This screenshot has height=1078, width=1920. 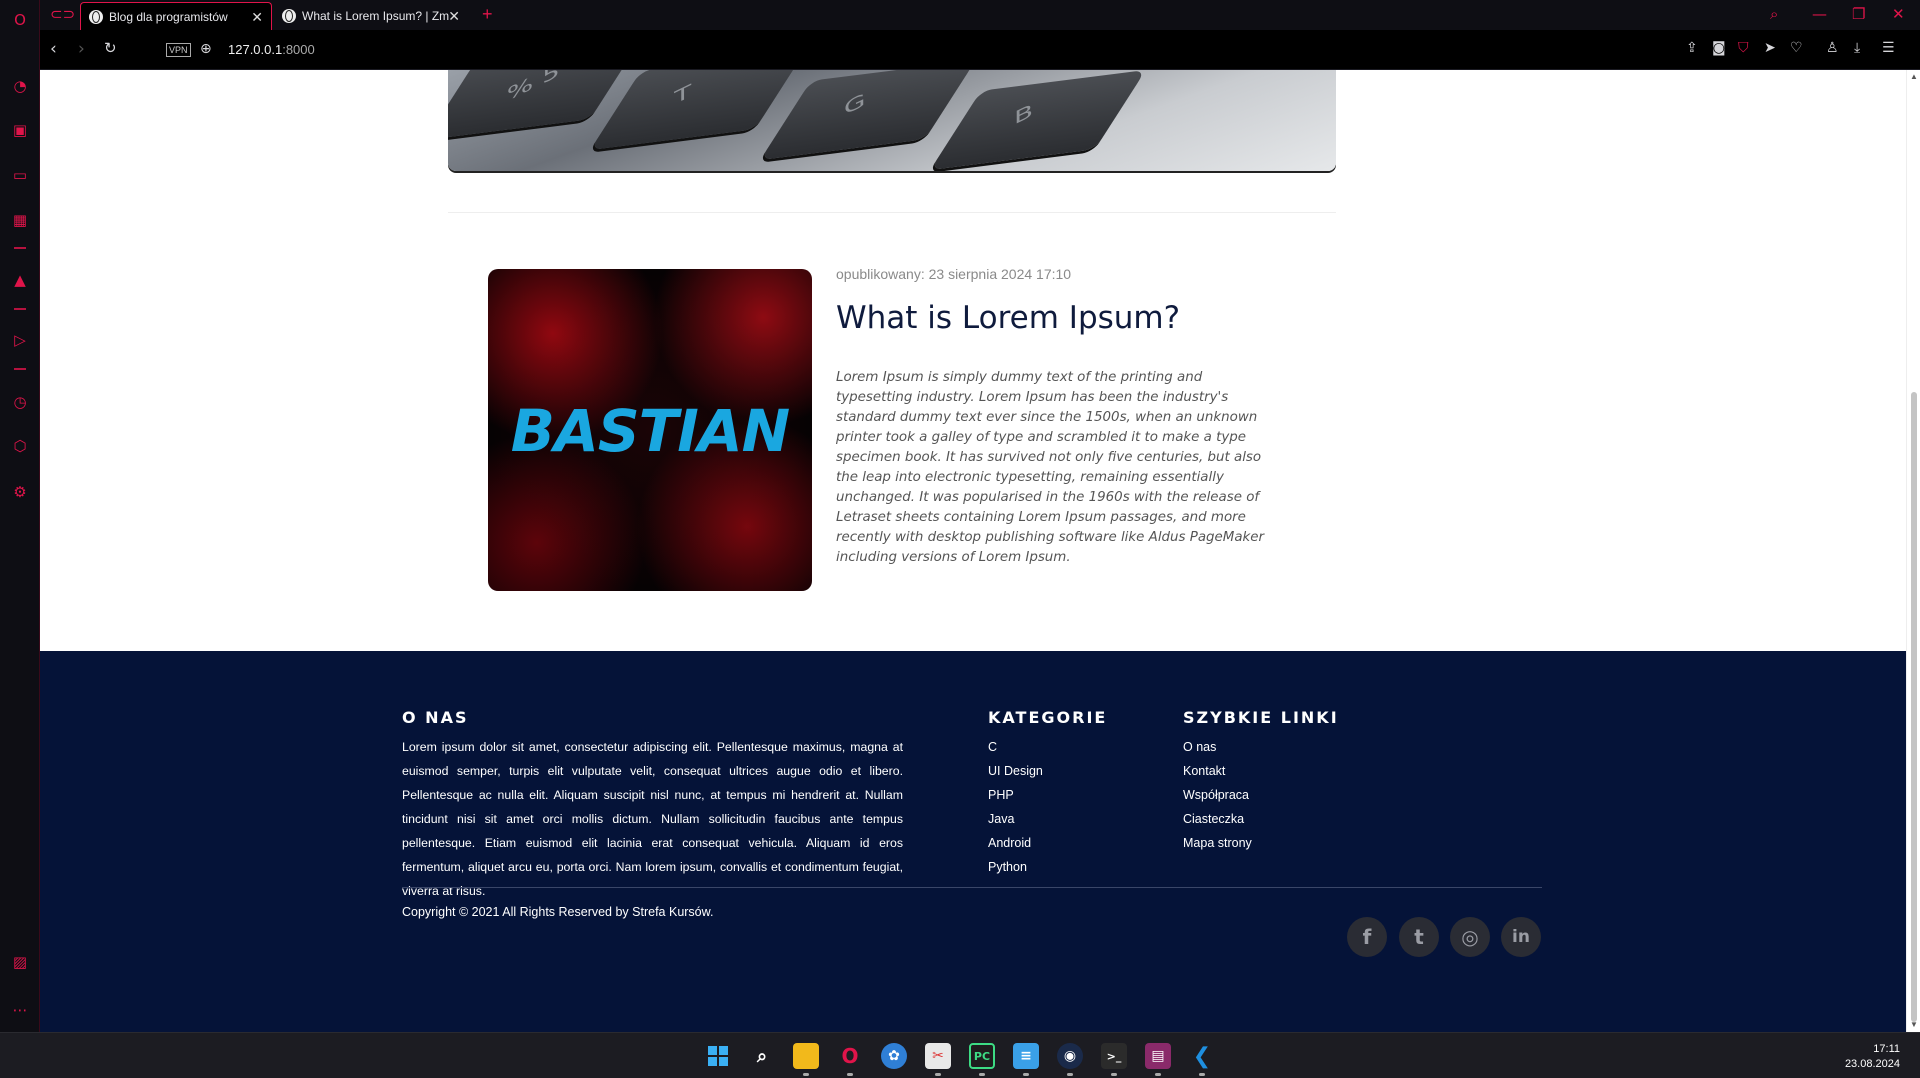 What do you see at coordinates (20, 492) in the screenshot?
I see `settings-gear-icon: ⚙` at bounding box center [20, 492].